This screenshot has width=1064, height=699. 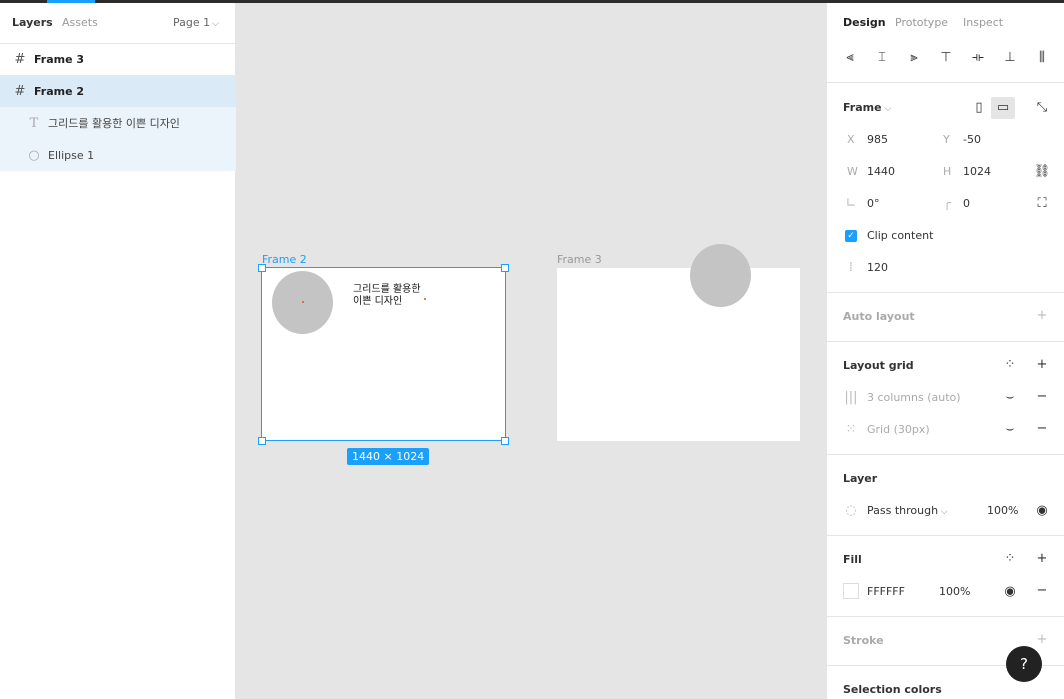 I want to click on help-button: ?, so click(x=1024, y=664).